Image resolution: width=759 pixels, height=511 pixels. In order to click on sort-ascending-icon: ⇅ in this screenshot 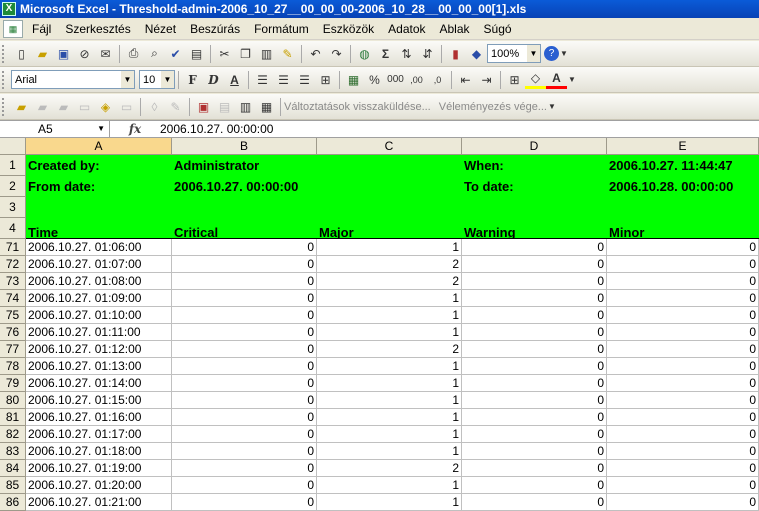, I will do `click(406, 54)`.